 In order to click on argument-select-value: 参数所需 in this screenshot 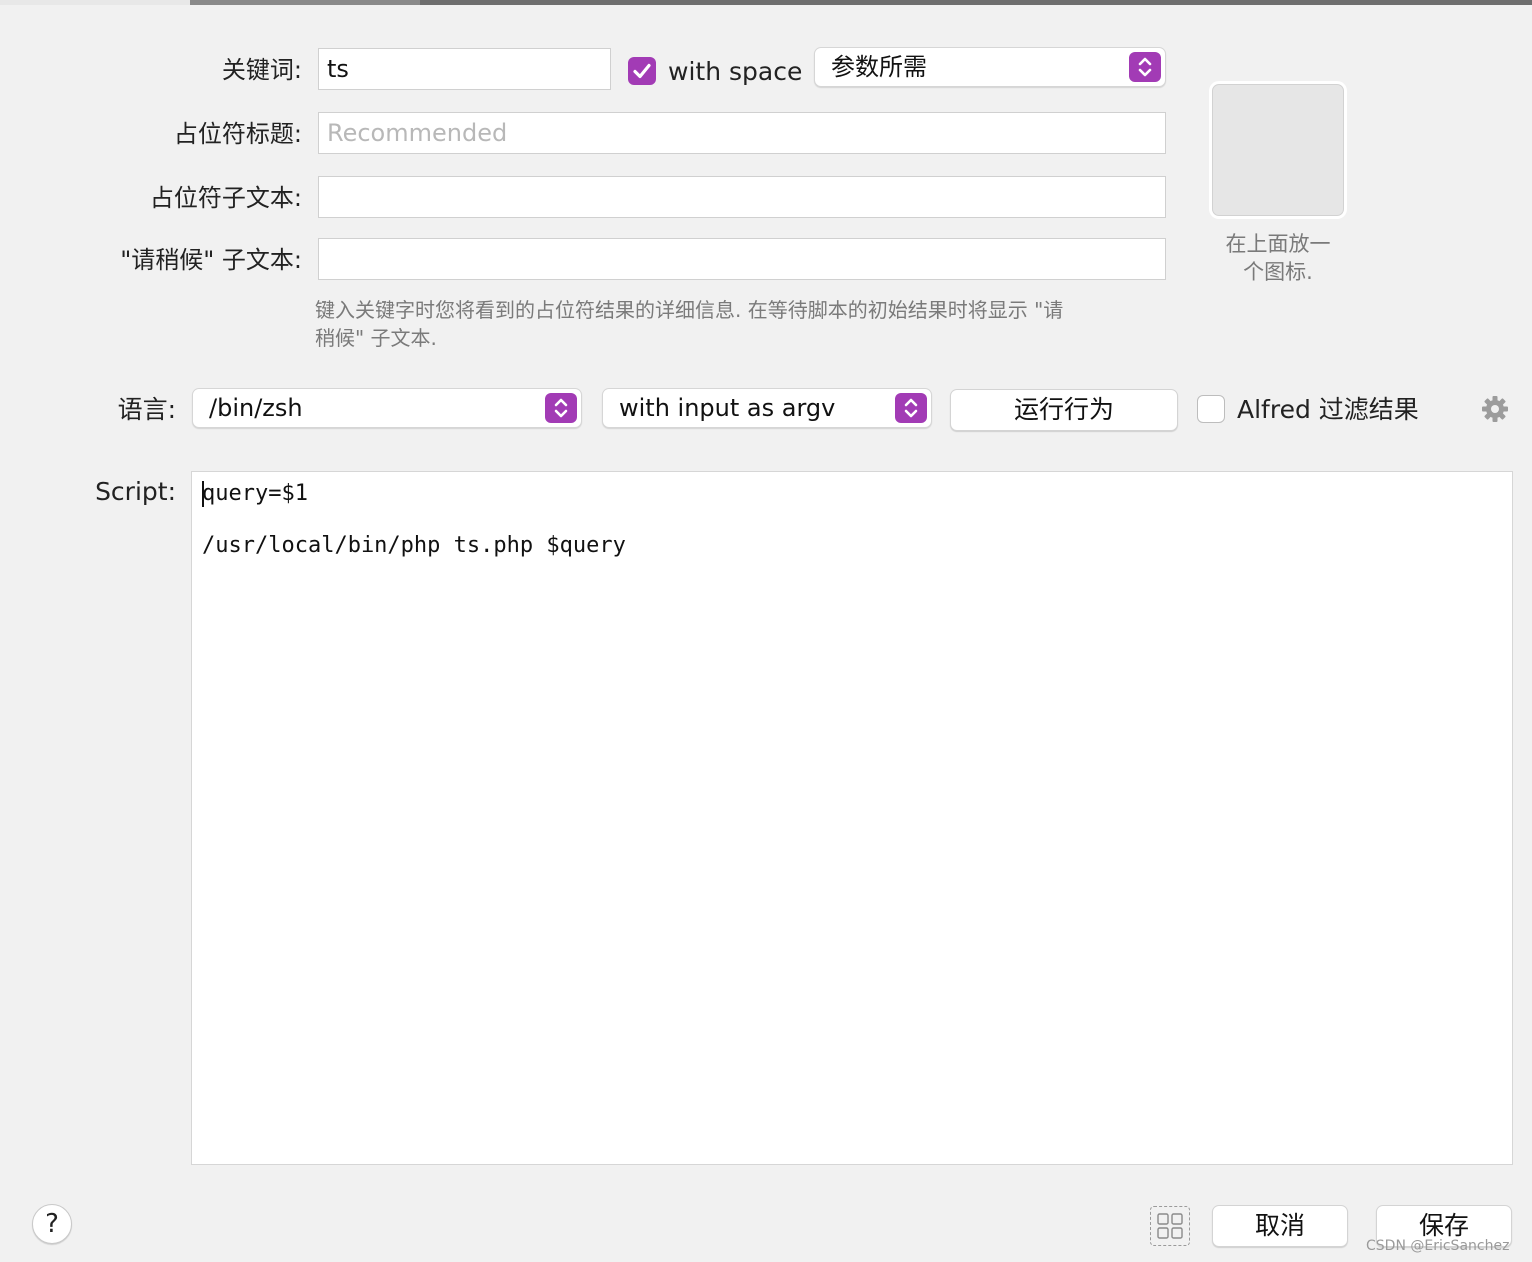, I will do `click(879, 67)`.